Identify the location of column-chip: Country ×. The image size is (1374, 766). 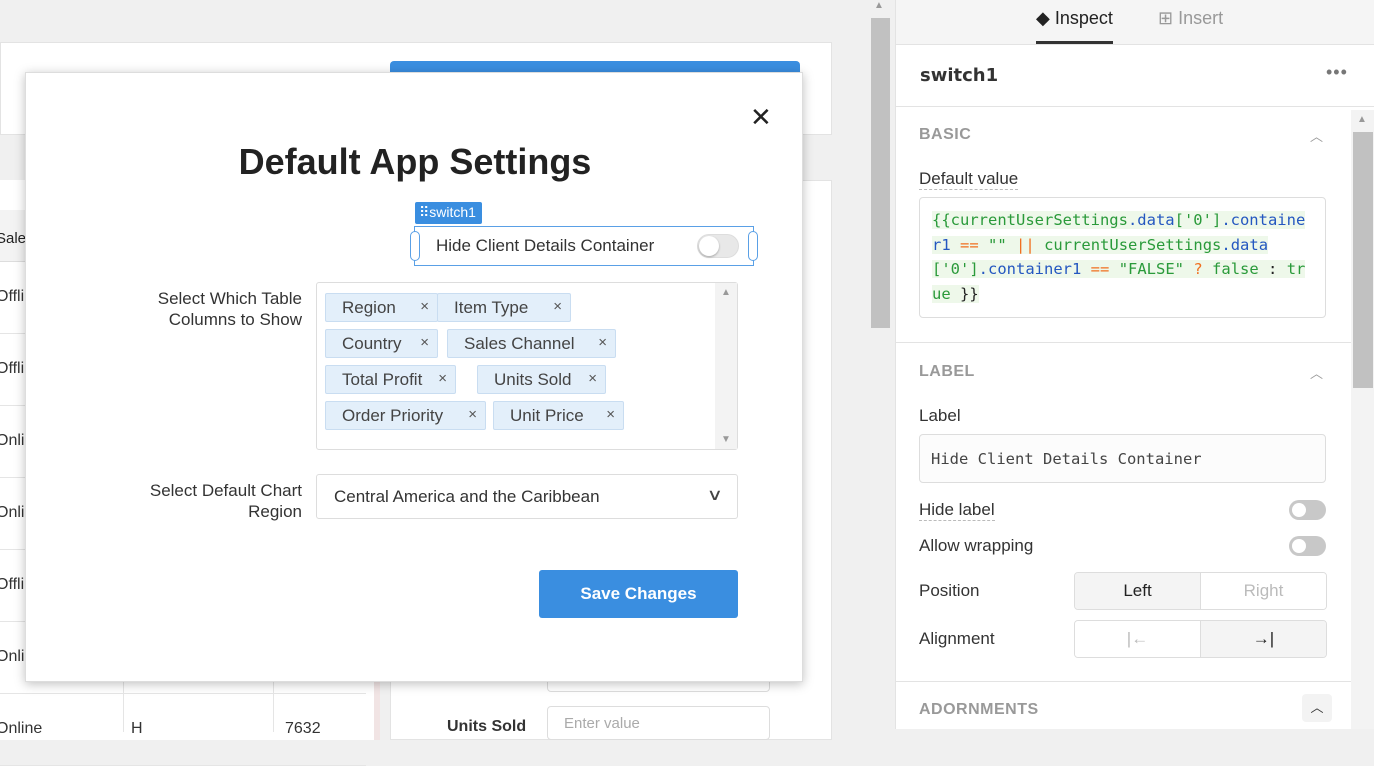
(381, 343).